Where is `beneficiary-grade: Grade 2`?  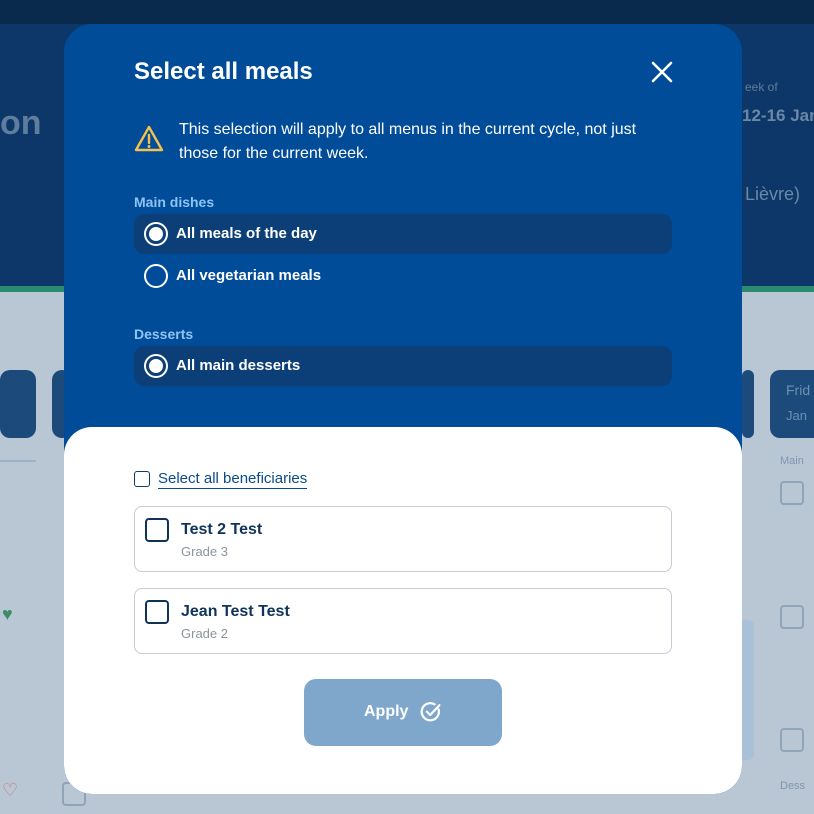
beneficiary-grade: Grade 2 is located at coordinates (204, 633).